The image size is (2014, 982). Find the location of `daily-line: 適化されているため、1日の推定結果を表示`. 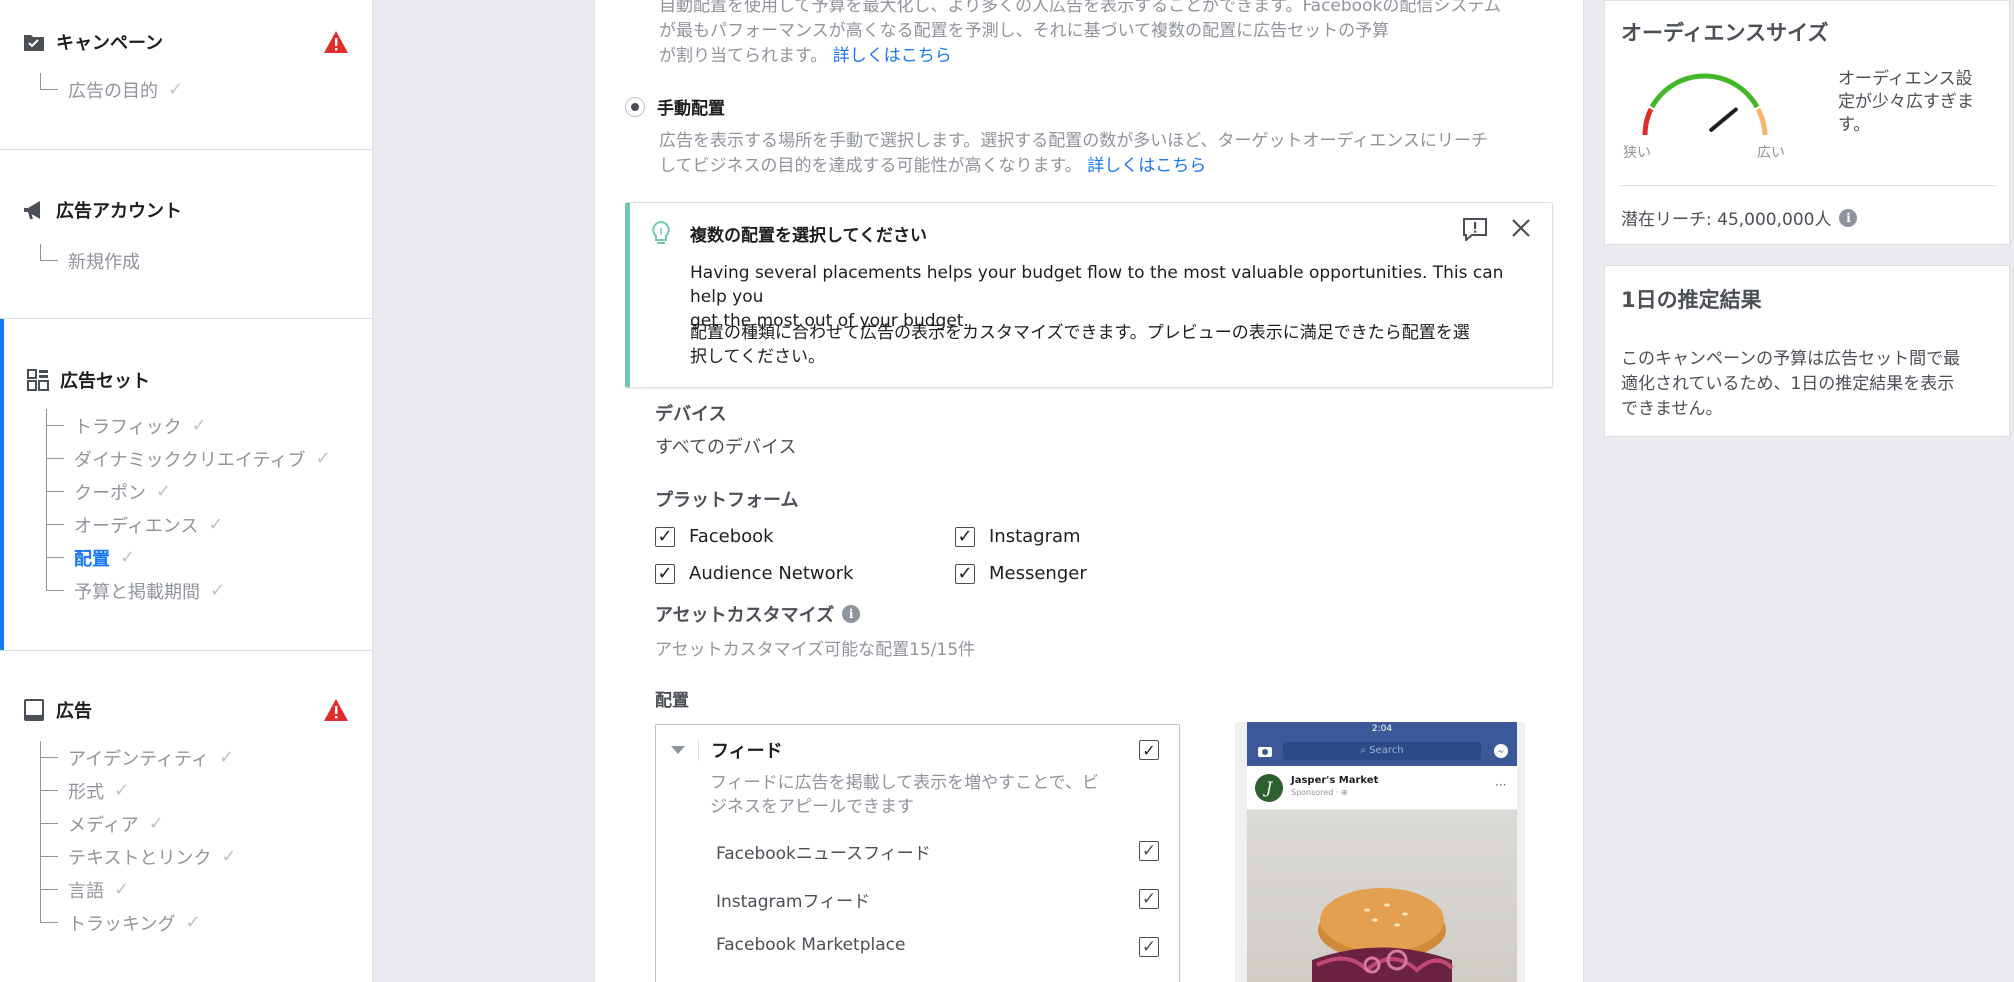

daily-line: 適化されているため、1日の推定結果を表示 is located at coordinates (1788, 384).